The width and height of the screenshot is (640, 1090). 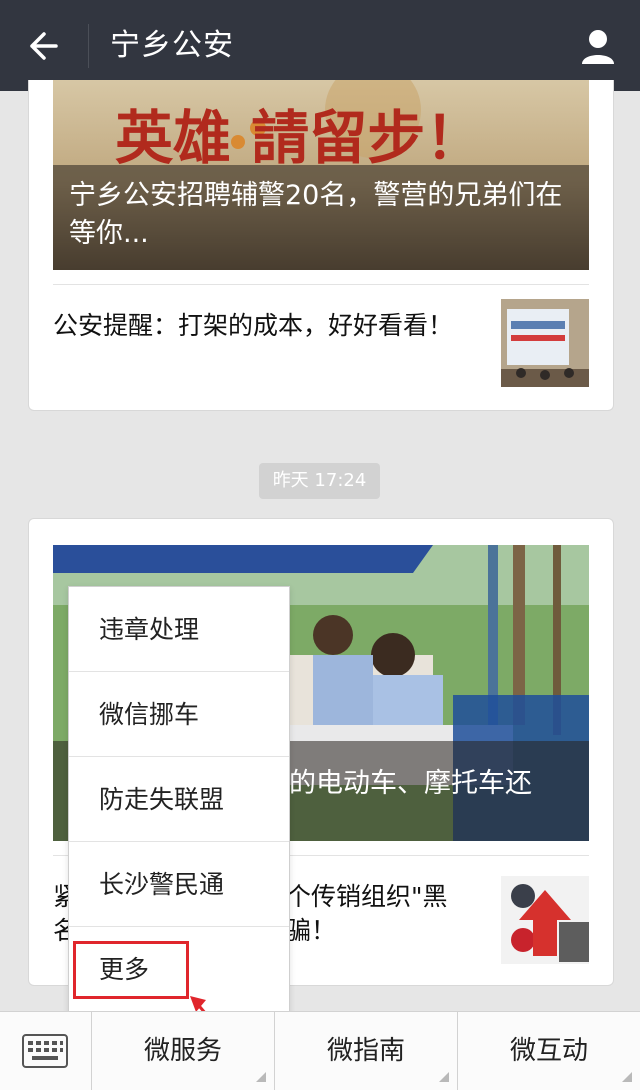 What do you see at coordinates (179, 629) in the screenshot?
I see `menu-item-violation: 违章处理` at bounding box center [179, 629].